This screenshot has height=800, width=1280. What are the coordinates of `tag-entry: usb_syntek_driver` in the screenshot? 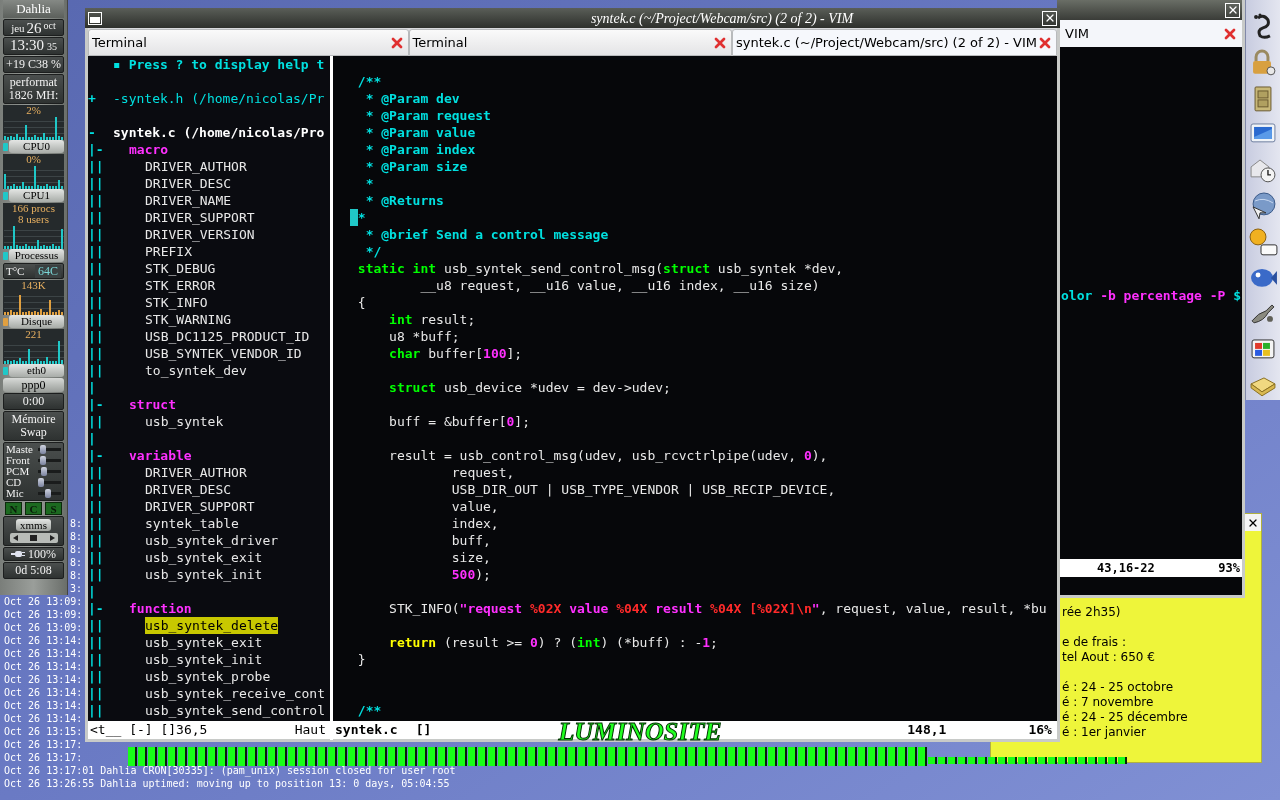 It's located at (212, 540).